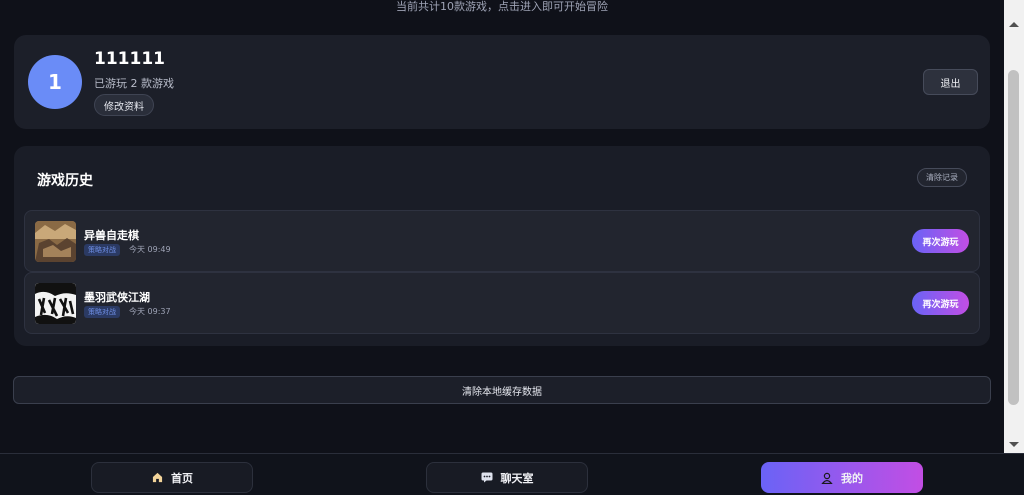 The image size is (1024, 495). Describe the element at coordinates (502, 241) in the screenshot. I see `history-item: 异兽自走棋 策略对战 今天 09:49 再次游玩` at that location.